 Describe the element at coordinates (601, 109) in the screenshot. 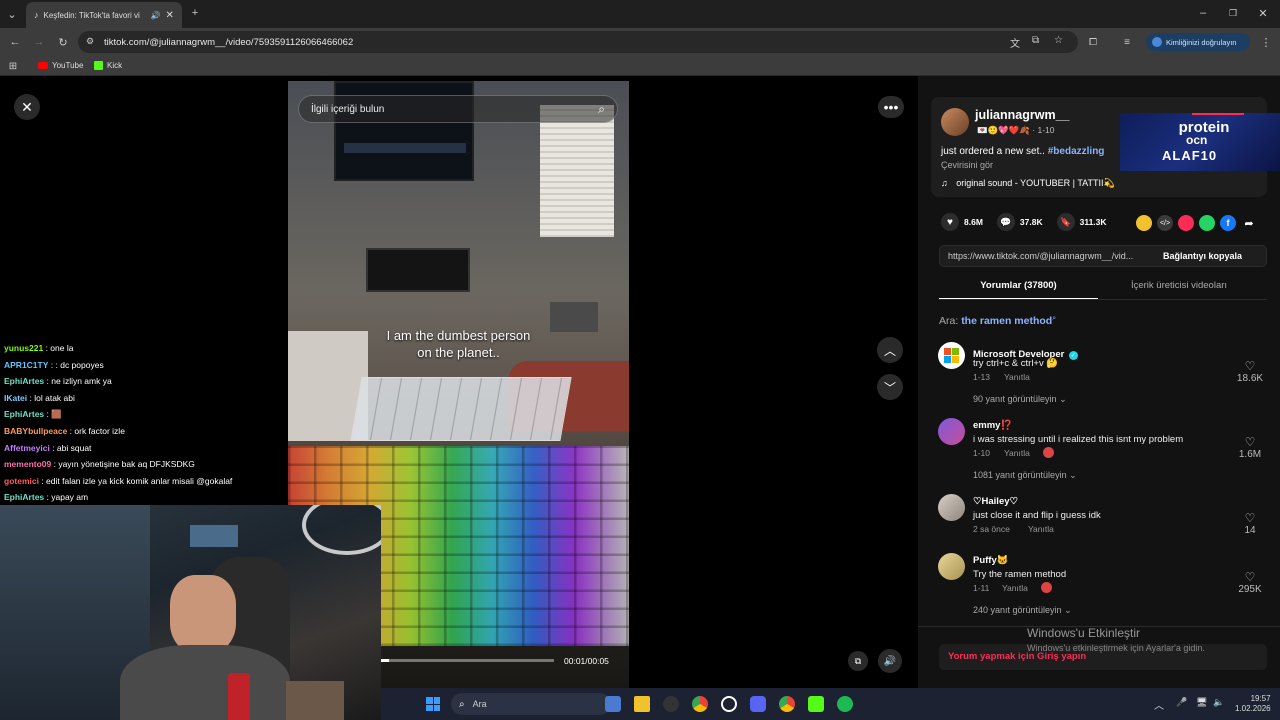

I see `search-icon: ⌕` at that location.